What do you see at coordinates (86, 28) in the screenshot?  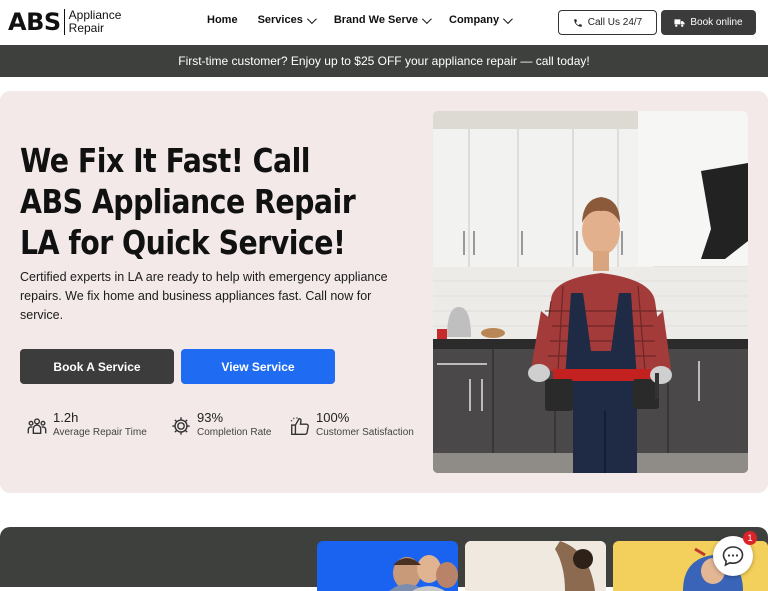 I see `logo-line2: Repair` at bounding box center [86, 28].